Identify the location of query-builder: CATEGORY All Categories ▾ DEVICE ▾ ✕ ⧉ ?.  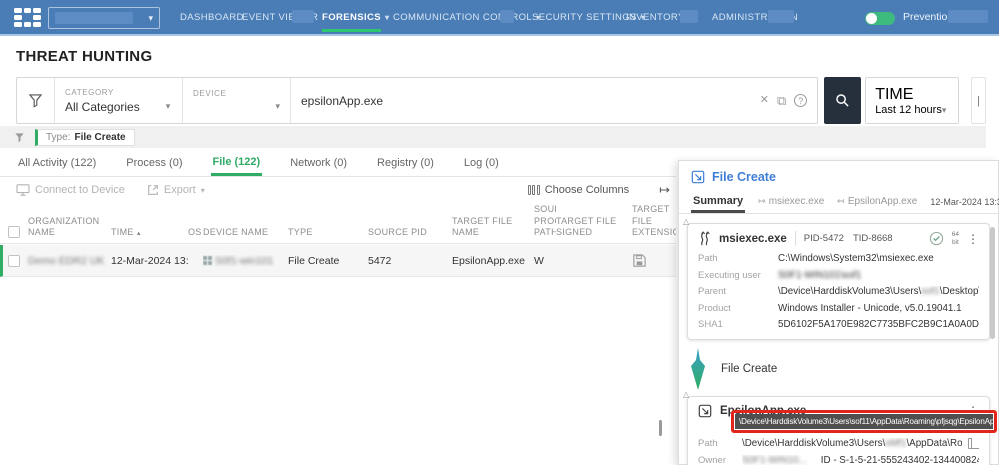
(417, 100).